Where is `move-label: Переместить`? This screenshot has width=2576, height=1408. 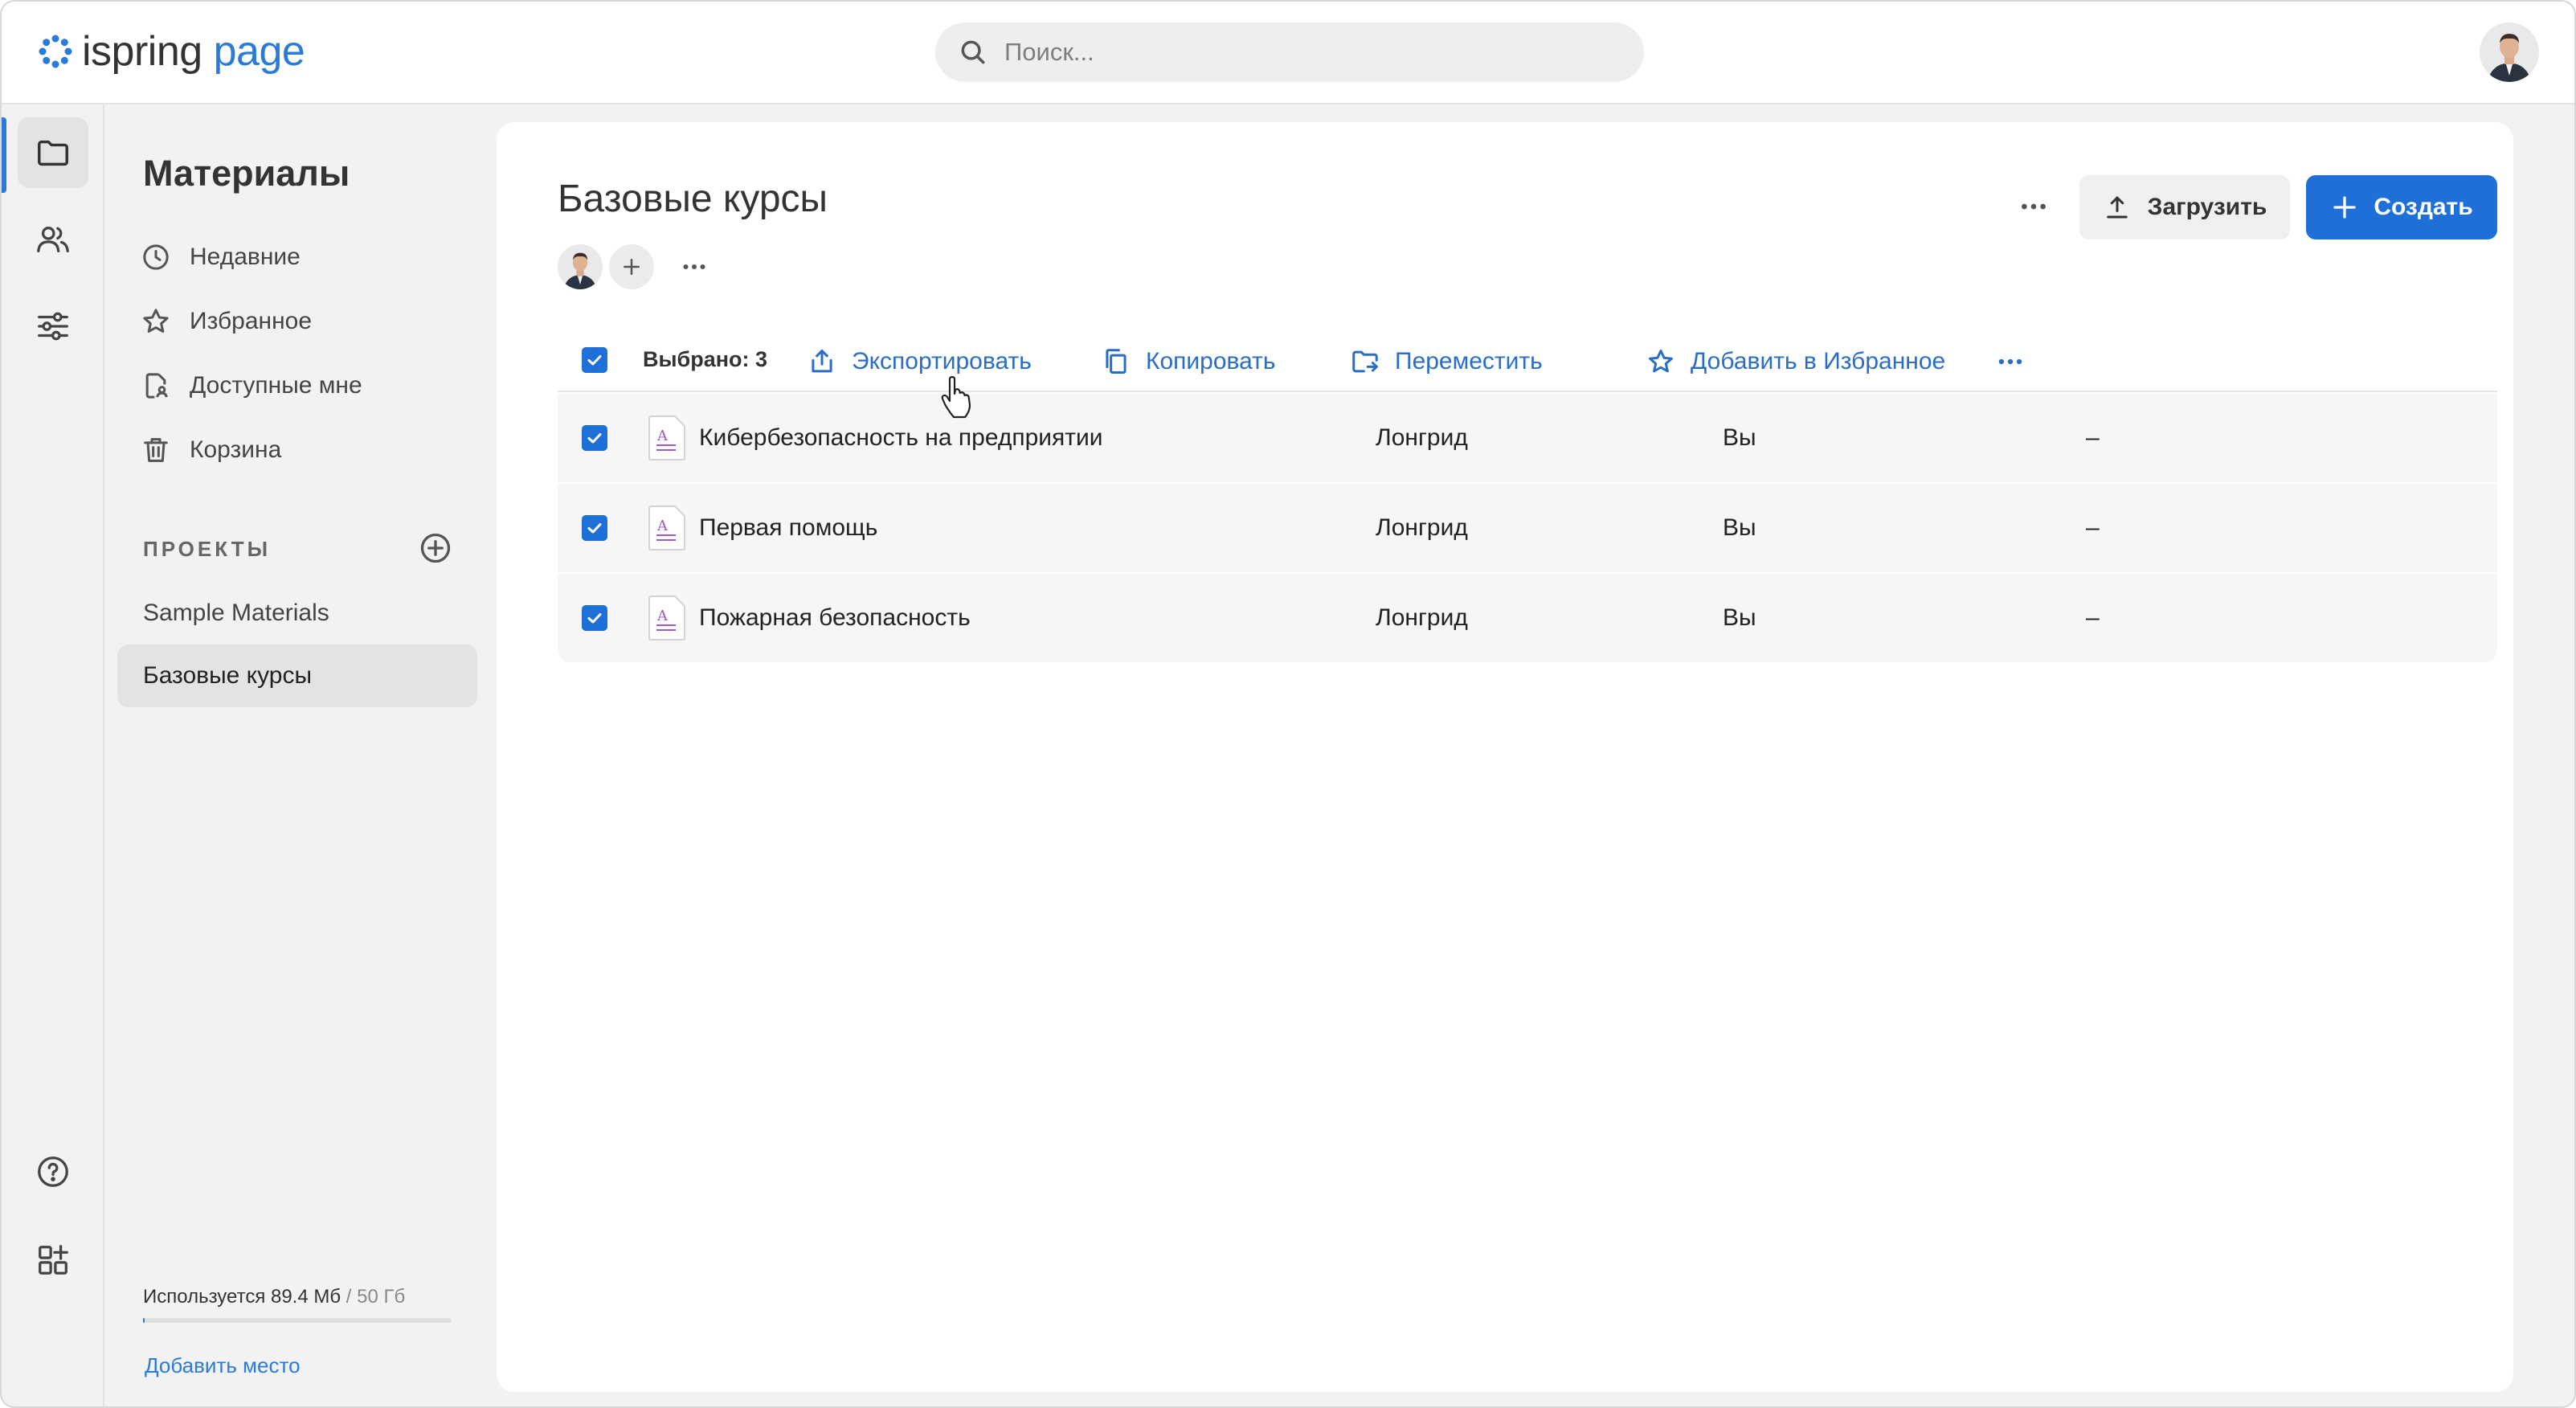 move-label: Переместить is located at coordinates (1469, 361).